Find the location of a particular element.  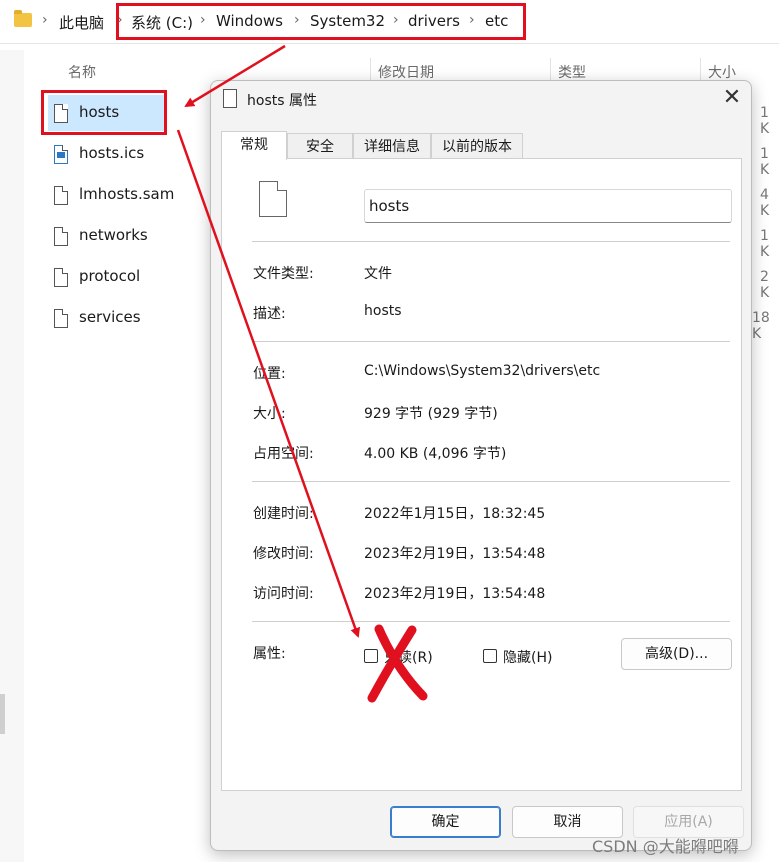

size-value: 929 字节 (929 字节) is located at coordinates (431, 414).